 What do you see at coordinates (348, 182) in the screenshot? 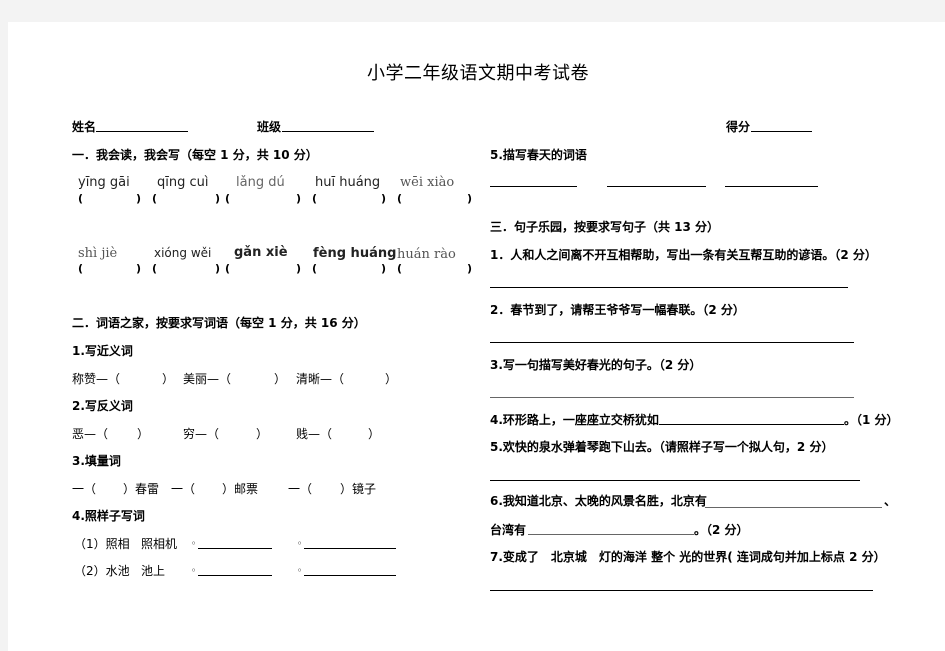
I see `pinyin-item: huī huáng` at bounding box center [348, 182].